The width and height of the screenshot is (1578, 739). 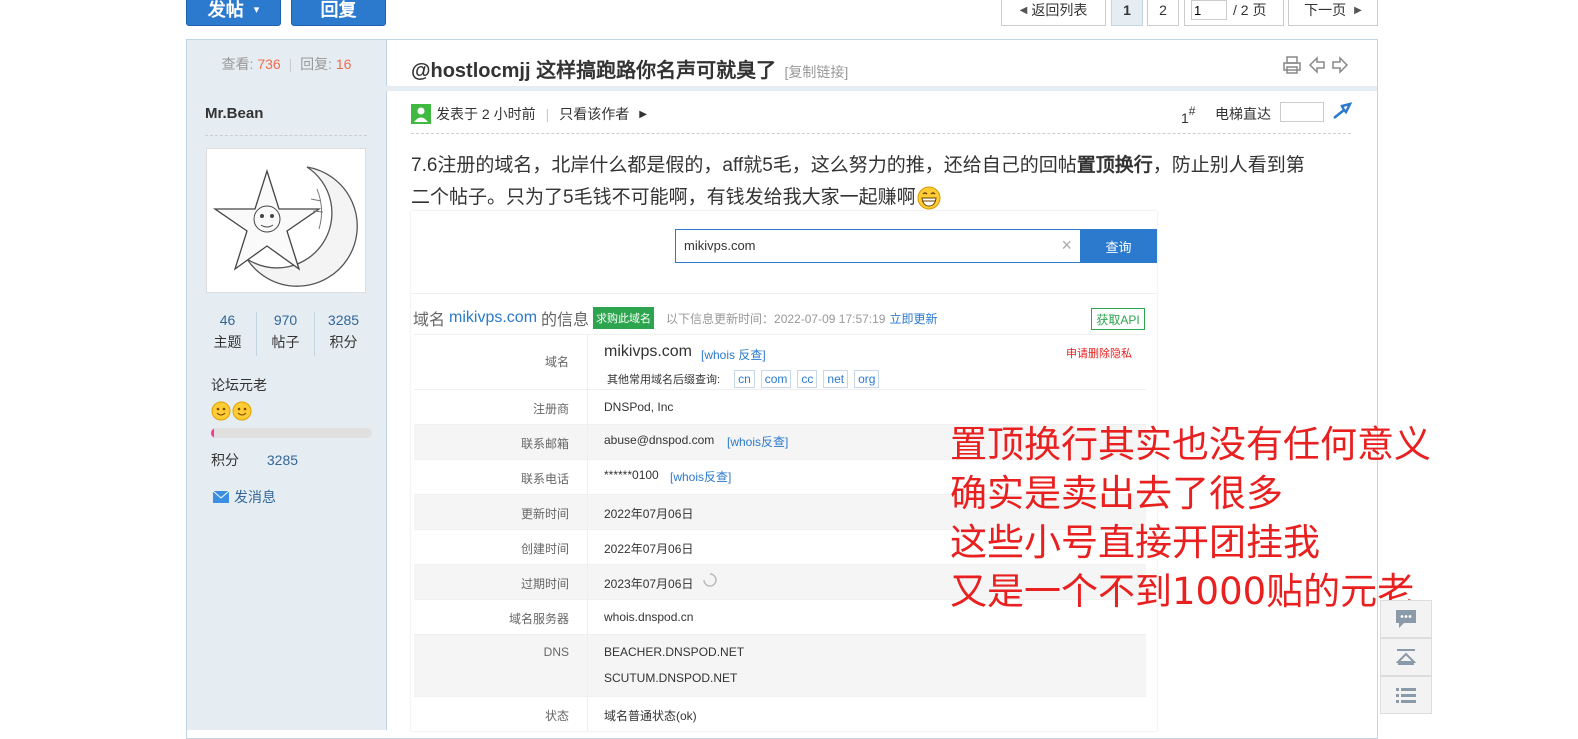 I want to click on send-message-link: 发消息, so click(x=244, y=497).